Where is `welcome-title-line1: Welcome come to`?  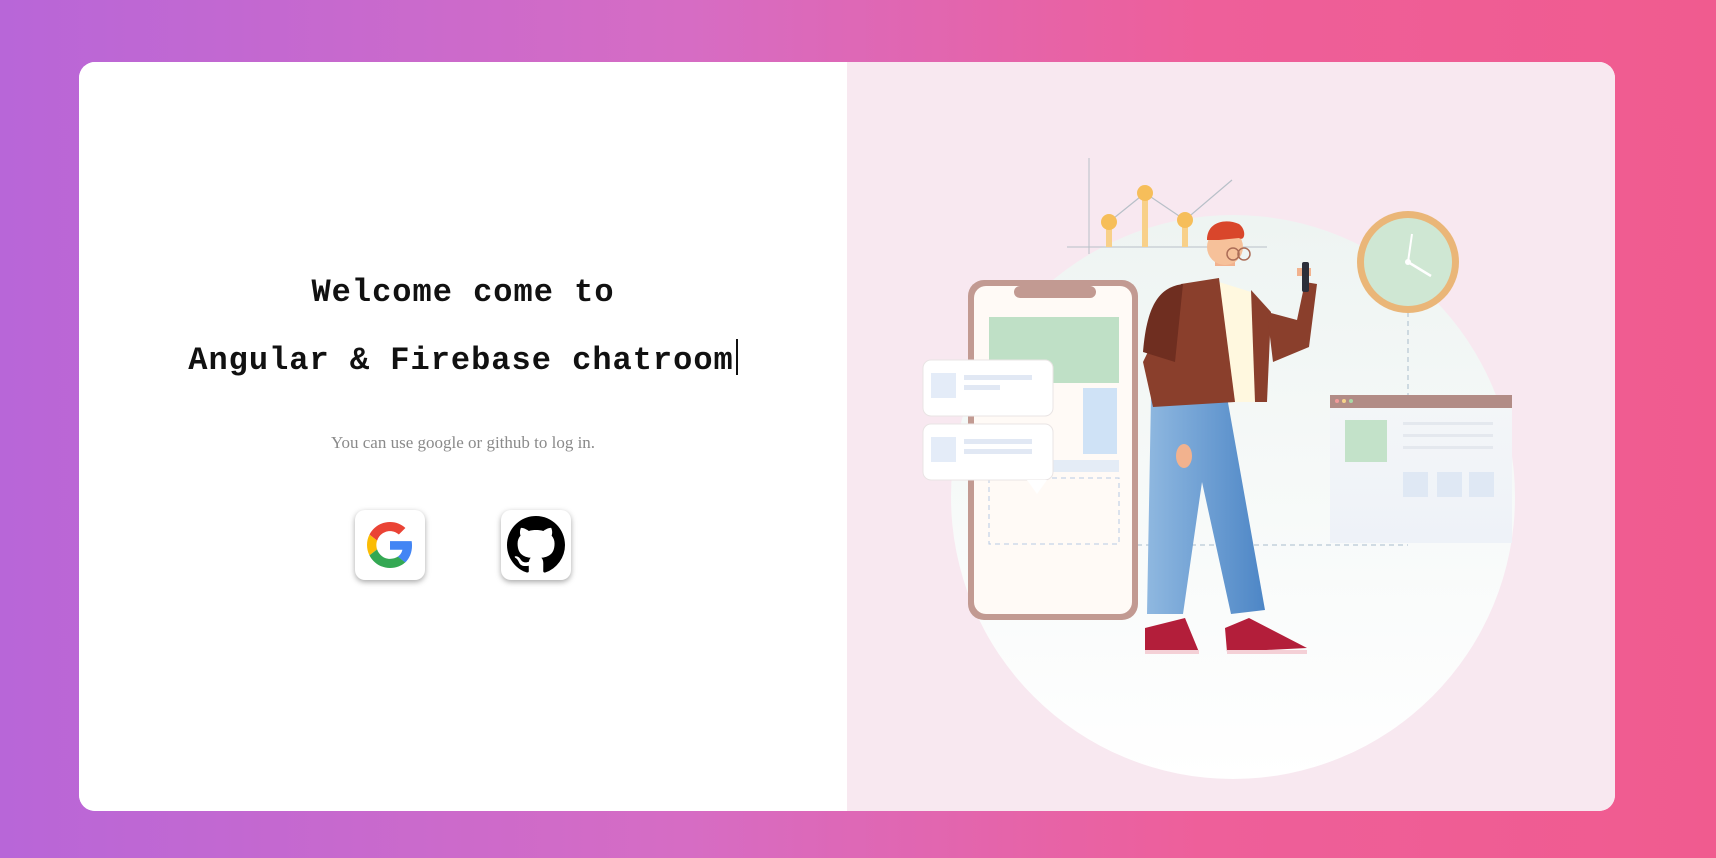 welcome-title-line1: Welcome come to is located at coordinates (463, 292).